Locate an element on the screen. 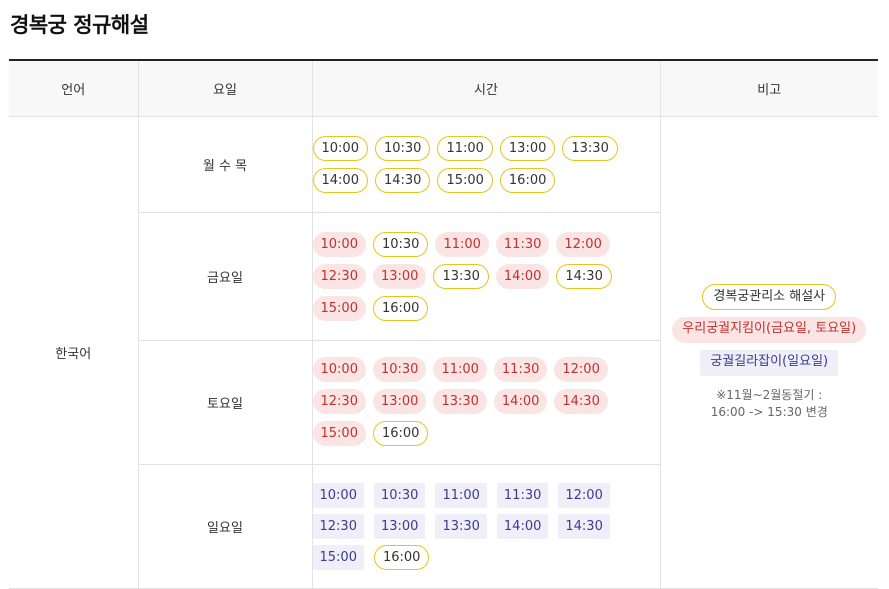 The image size is (889, 589). guide-badge-guides: 궁궐길라잡이(일요일) is located at coordinates (769, 363).